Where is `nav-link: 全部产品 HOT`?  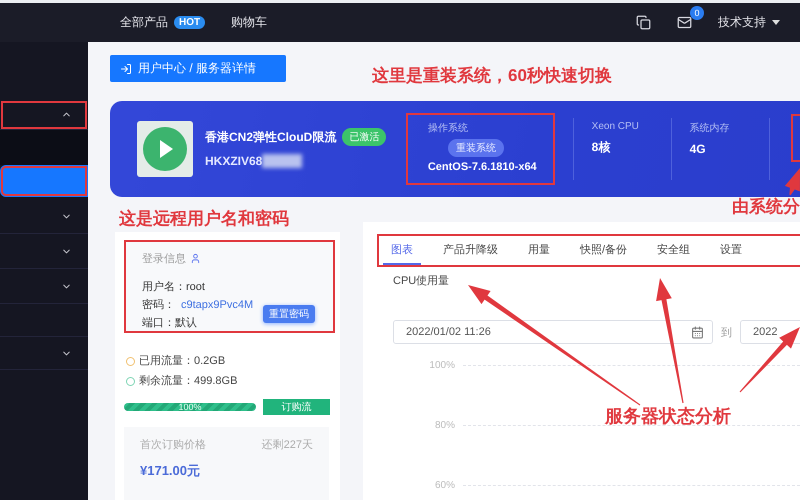
nav-link: 全部产品 HOT is located at coordinates (163, 22).